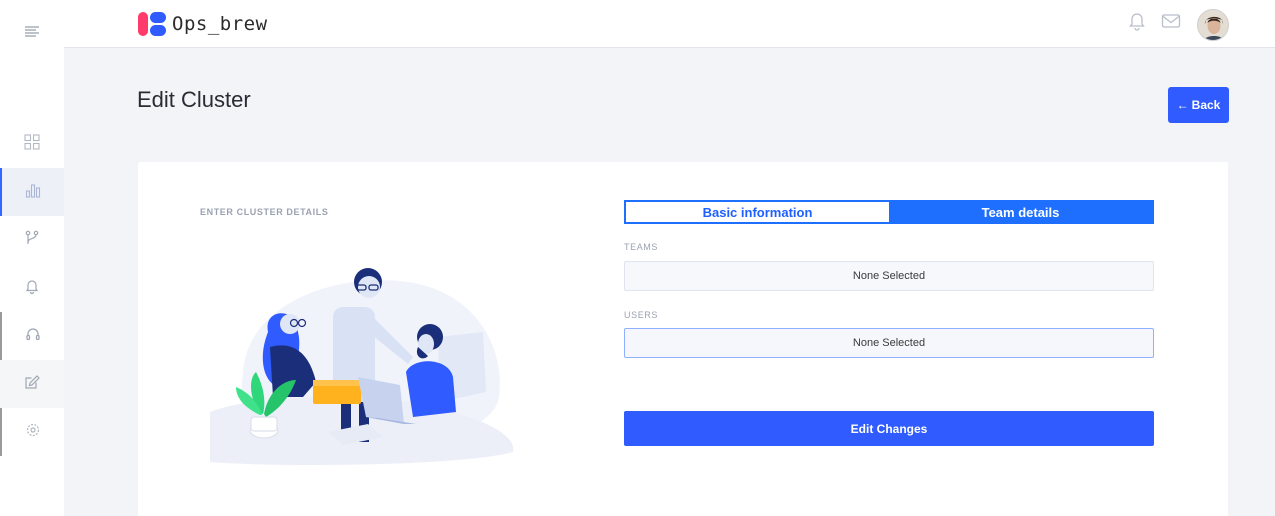  I want to click on logo-mark-icon, so click(153, 24).